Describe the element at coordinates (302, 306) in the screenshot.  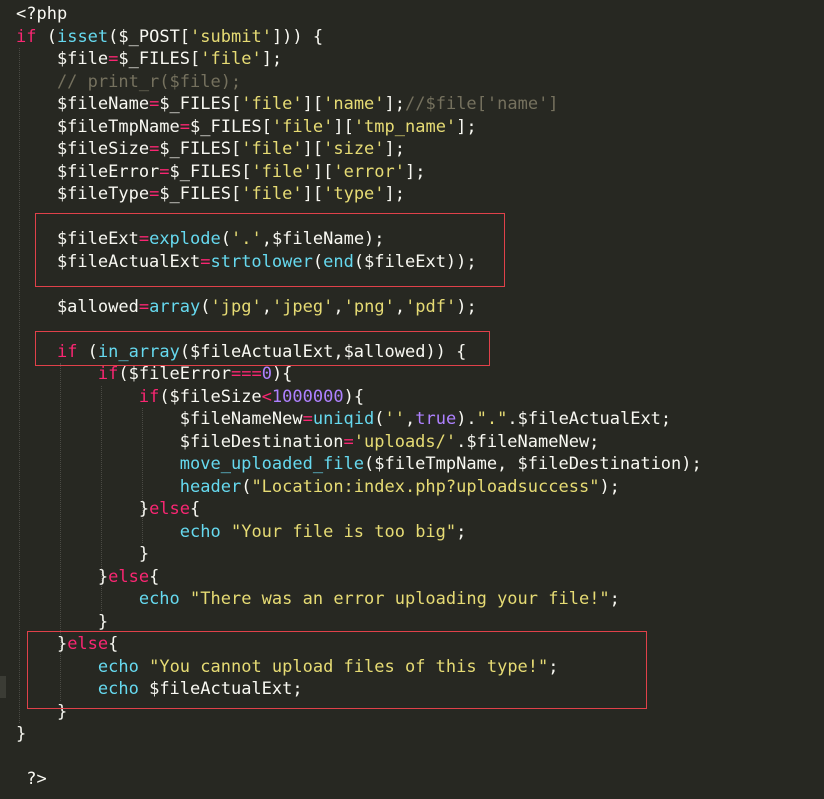
I see `code-token-string: 'jpeg'` at that location.